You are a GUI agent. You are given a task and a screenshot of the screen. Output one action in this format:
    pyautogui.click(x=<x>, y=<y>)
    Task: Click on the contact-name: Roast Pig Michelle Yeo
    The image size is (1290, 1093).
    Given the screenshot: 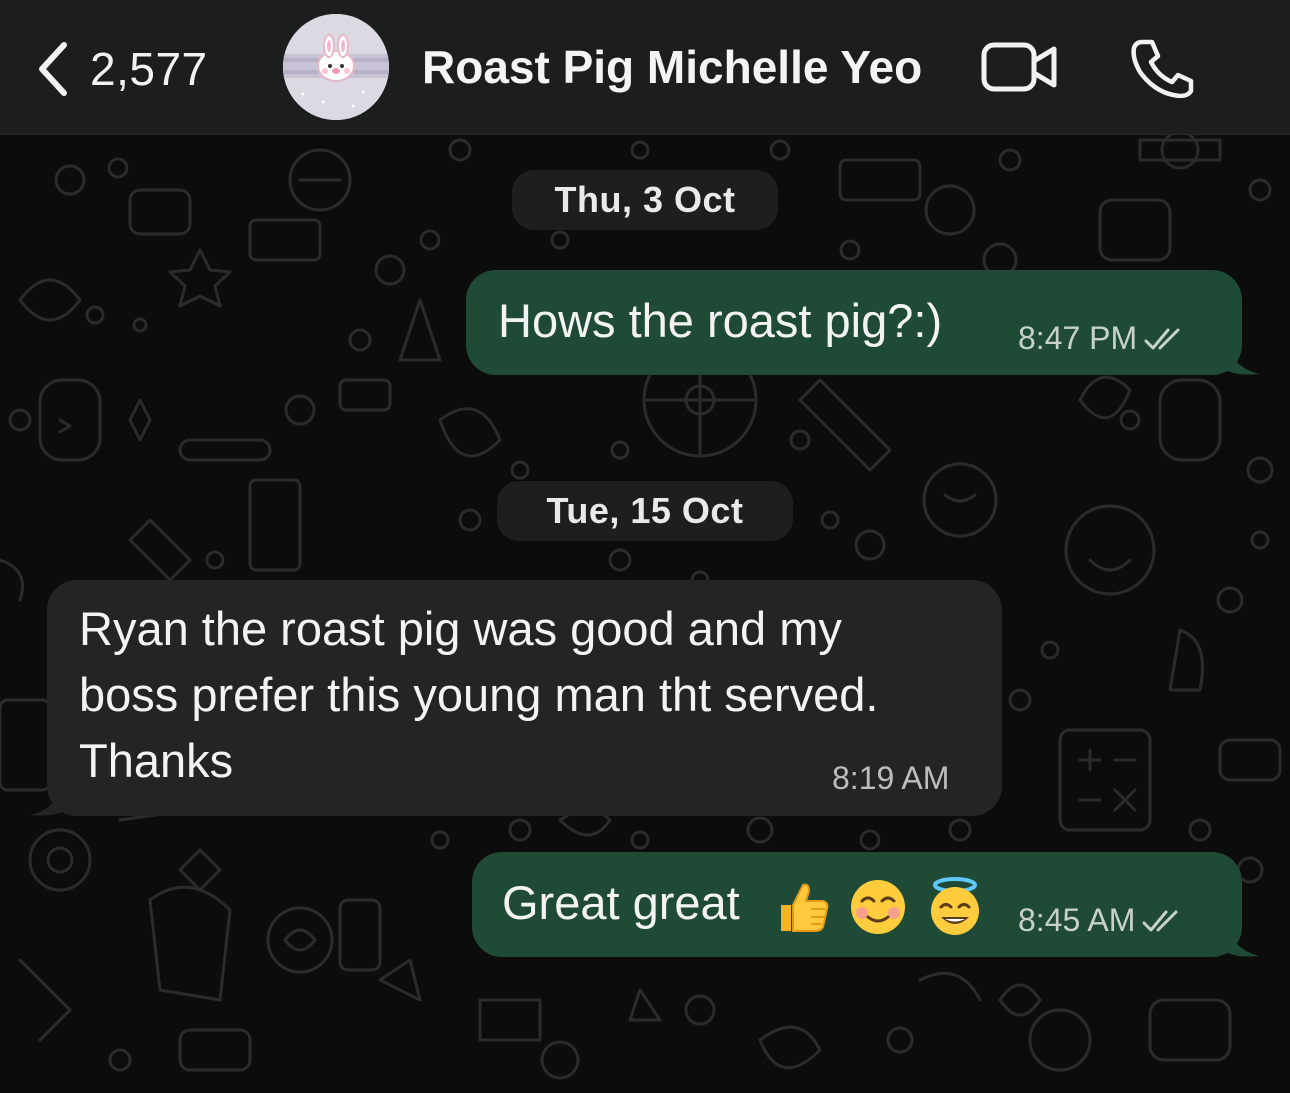 What is the action you would take?
    pyautogui.click(x=672, y=67)
    